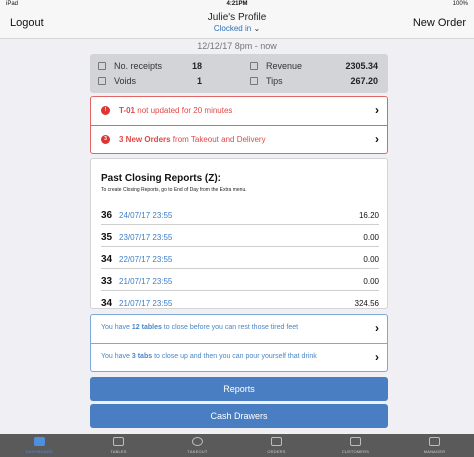  What do you see at coordinates (240, 259) in the screenshot?
I see `report-row: 34 22/07/17 23:55 0.00` at bounding box center [240, 259].